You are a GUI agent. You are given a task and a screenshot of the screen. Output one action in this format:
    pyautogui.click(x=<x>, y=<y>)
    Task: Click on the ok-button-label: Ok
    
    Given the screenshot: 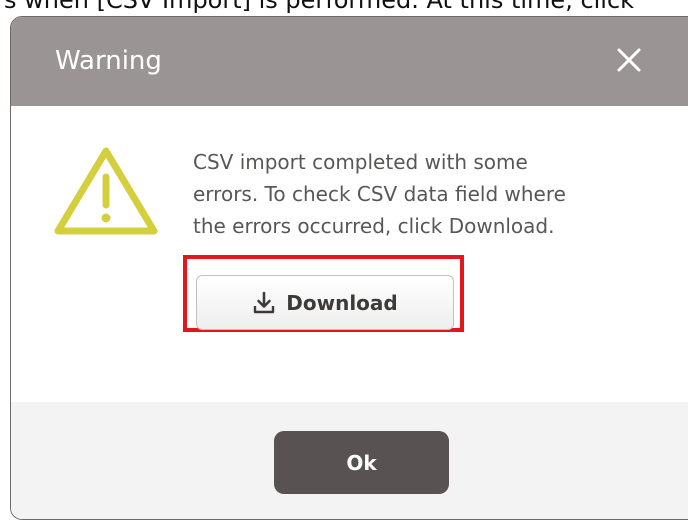 What is the action you would take?
    pyautogui.click(x=361, y=462)
    